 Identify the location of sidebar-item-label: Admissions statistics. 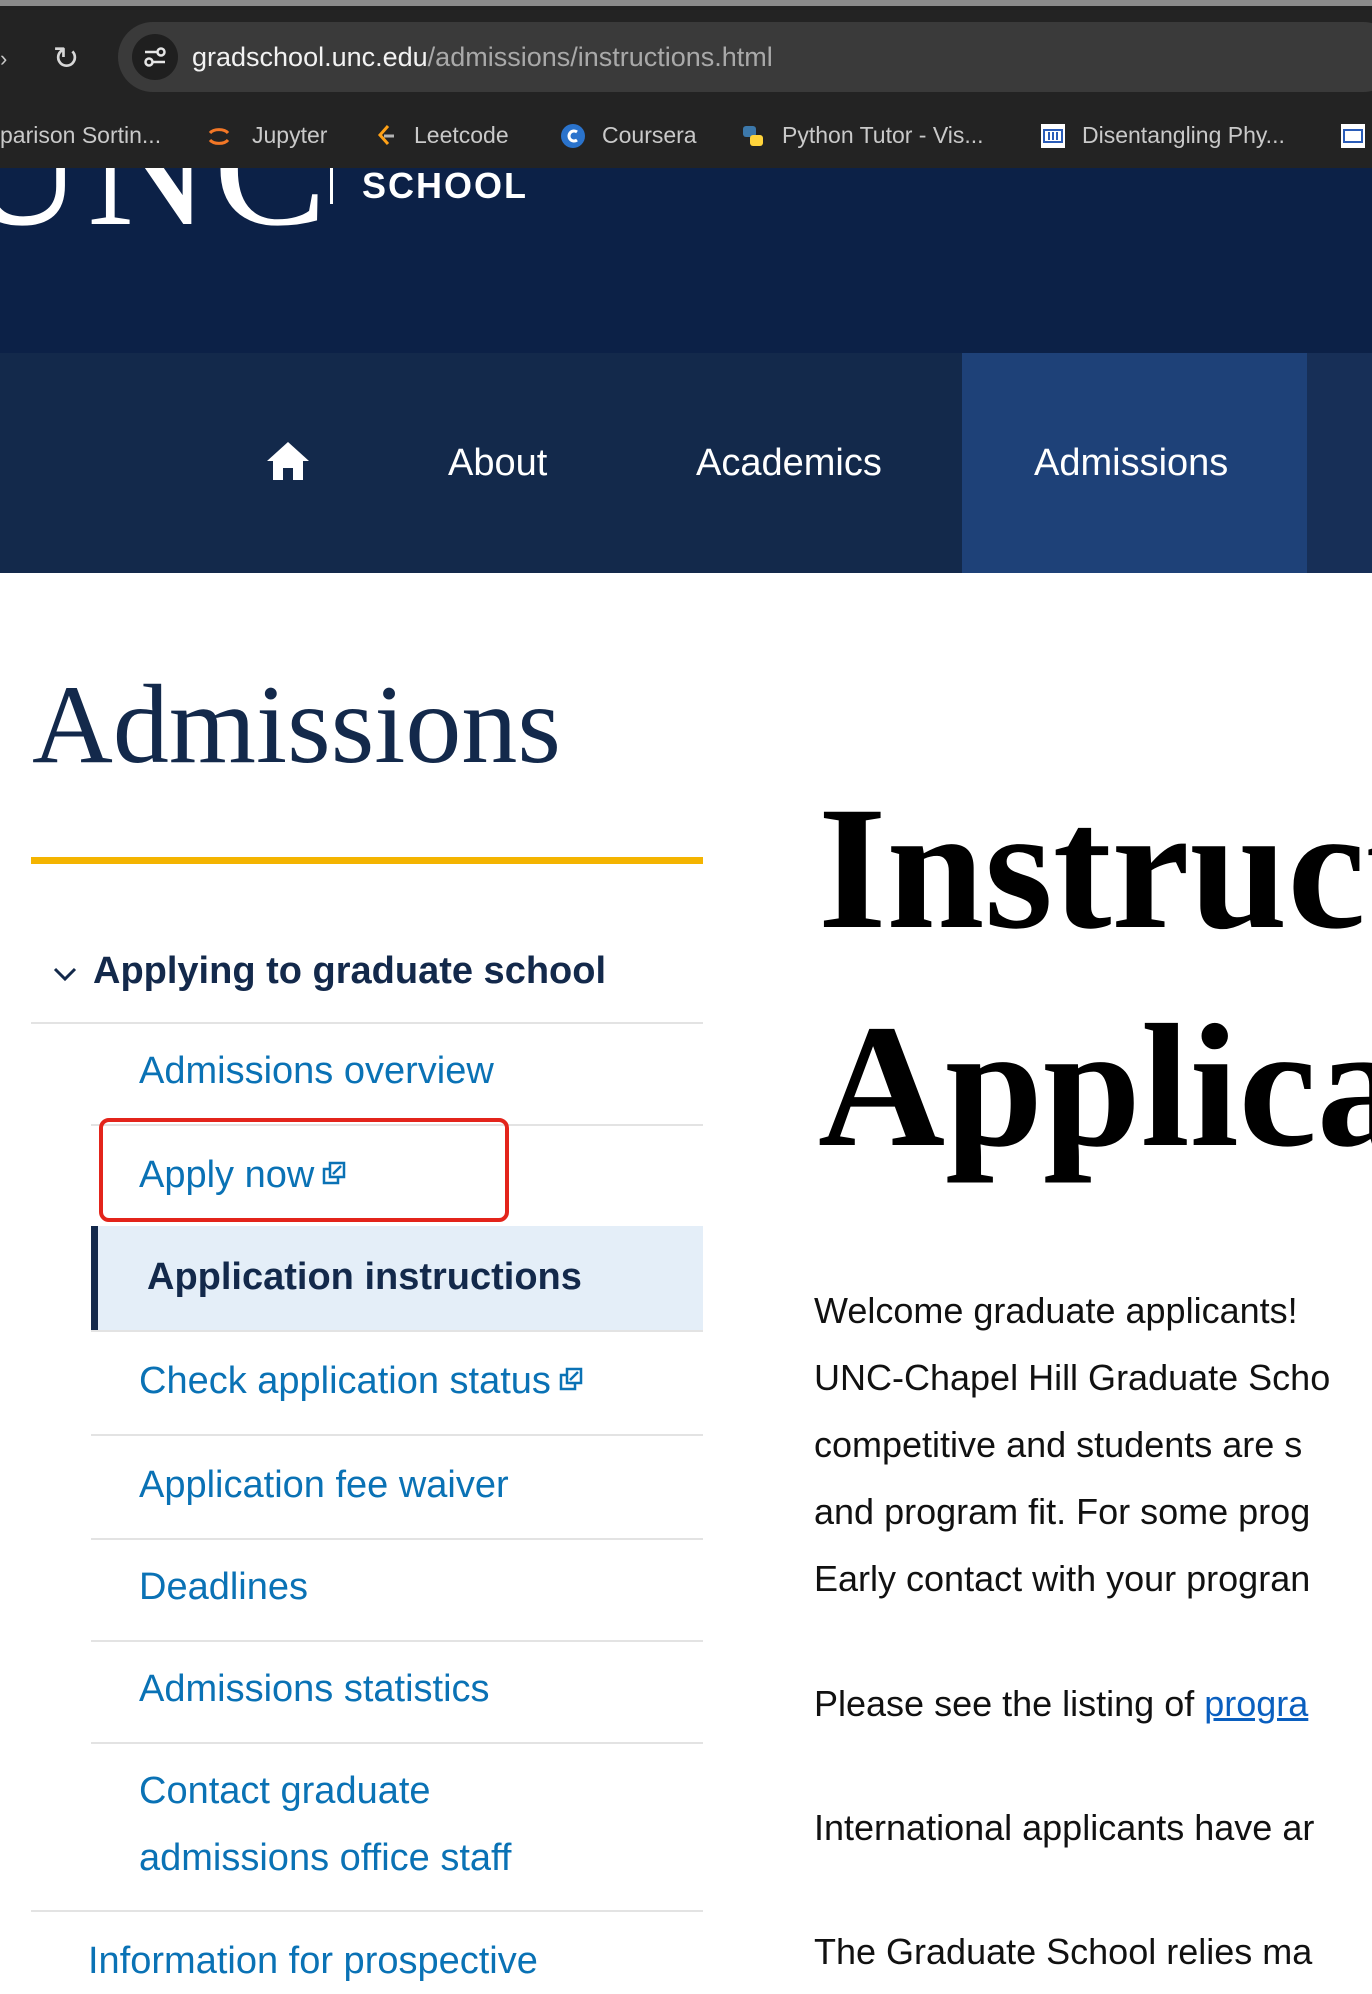
(314, 1689).